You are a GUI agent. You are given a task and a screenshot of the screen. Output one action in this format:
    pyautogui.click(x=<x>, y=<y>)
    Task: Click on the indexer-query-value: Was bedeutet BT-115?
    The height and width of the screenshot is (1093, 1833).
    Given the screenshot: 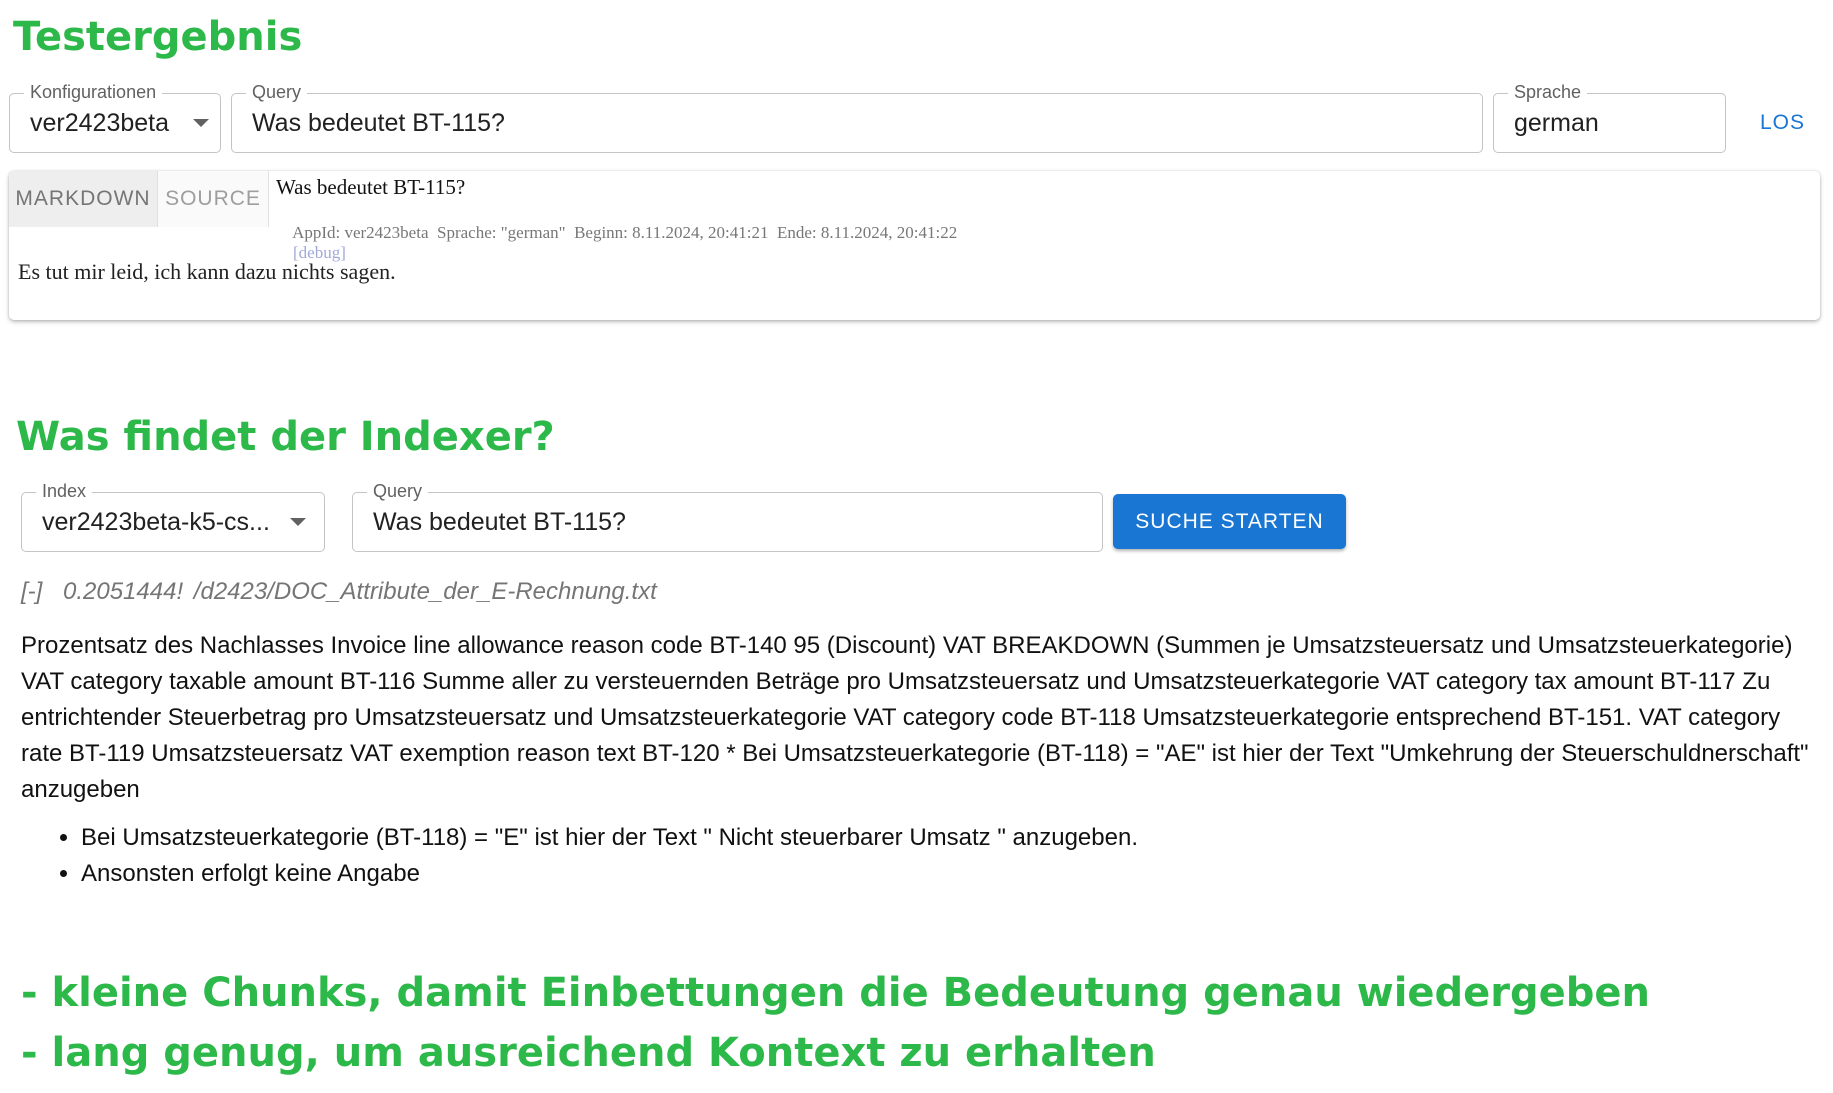 What is the action you would take?
    pyautogui.click(x=499, y=521)
    